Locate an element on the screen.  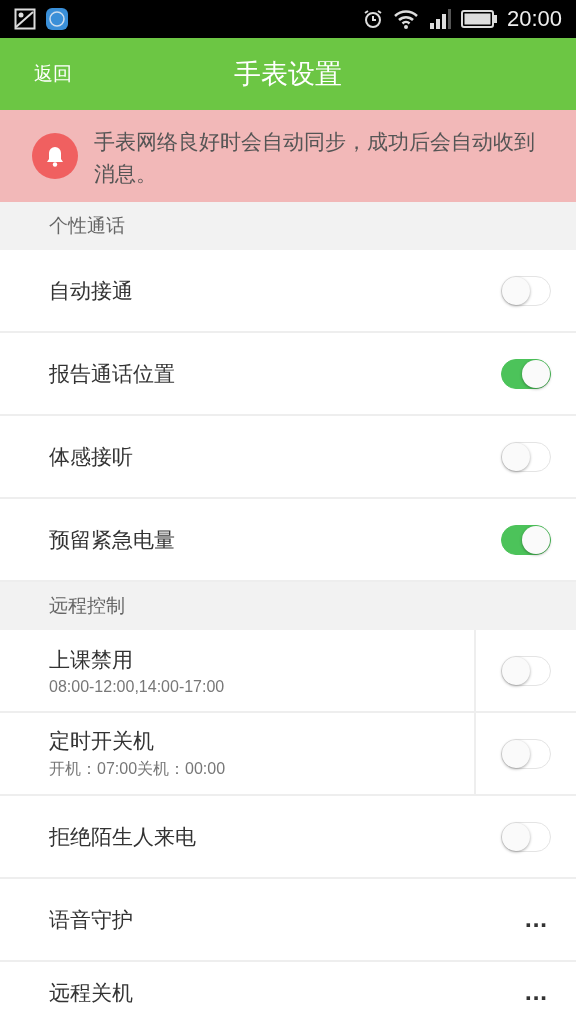
row-label: 体感接听 is located at coordinates (91, 457).